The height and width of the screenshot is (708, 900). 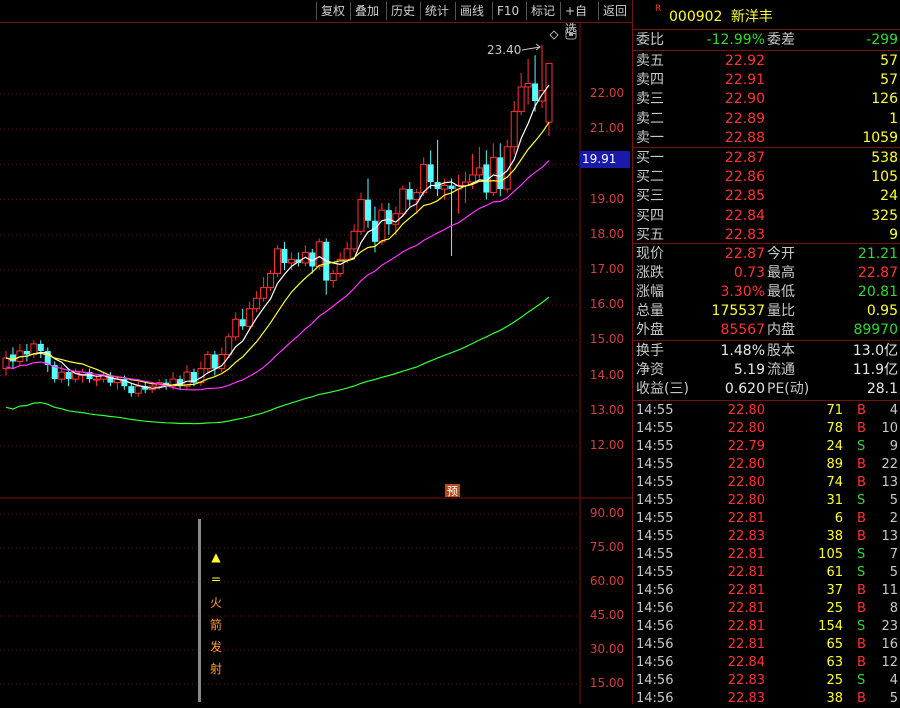 What do you see at coordinates (744, 254) in the screenshot?
I see `stat-value: 22.87` at bounding box center [744, 254].